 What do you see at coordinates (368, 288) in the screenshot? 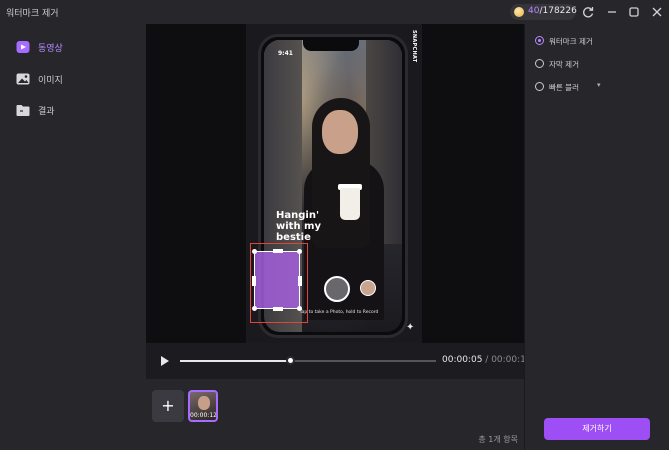
I see `avatar` at bounding box center [368, 288].